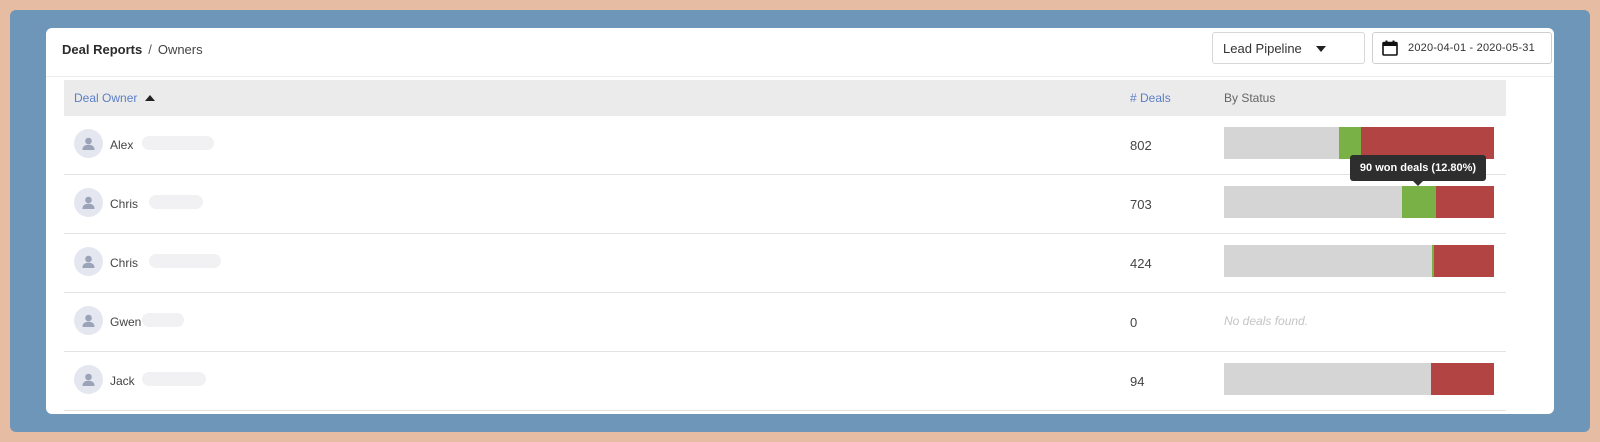 The image size is (1600, 442). Describe the element at coordinates (1418, 168) in the screenshot. I see `bar-tooltip: 90 won deals (12.80%)` at that location.